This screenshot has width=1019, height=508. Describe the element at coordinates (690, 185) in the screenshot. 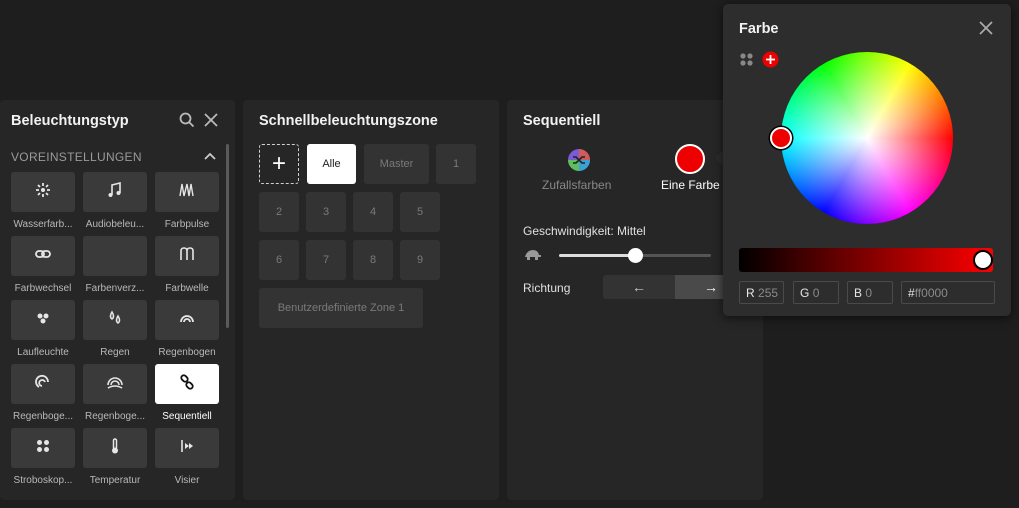

I see `single-color-label: Eine Farbe` at that location.